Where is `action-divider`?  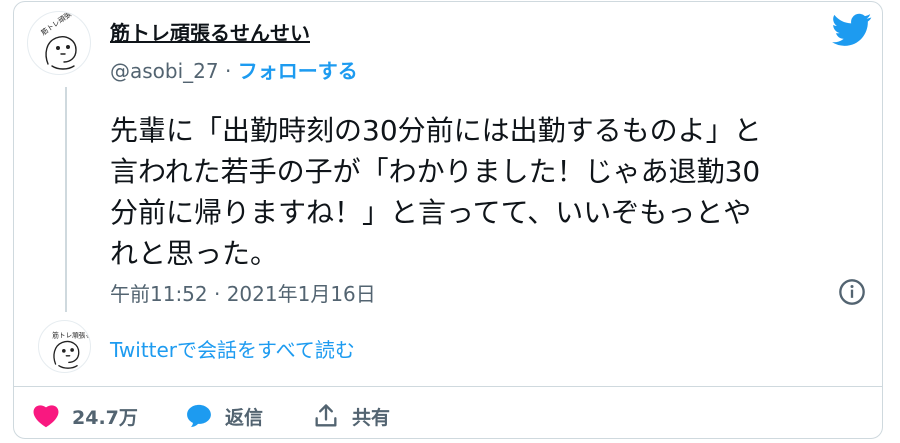 action-divider is located at coordinates (448, 386).